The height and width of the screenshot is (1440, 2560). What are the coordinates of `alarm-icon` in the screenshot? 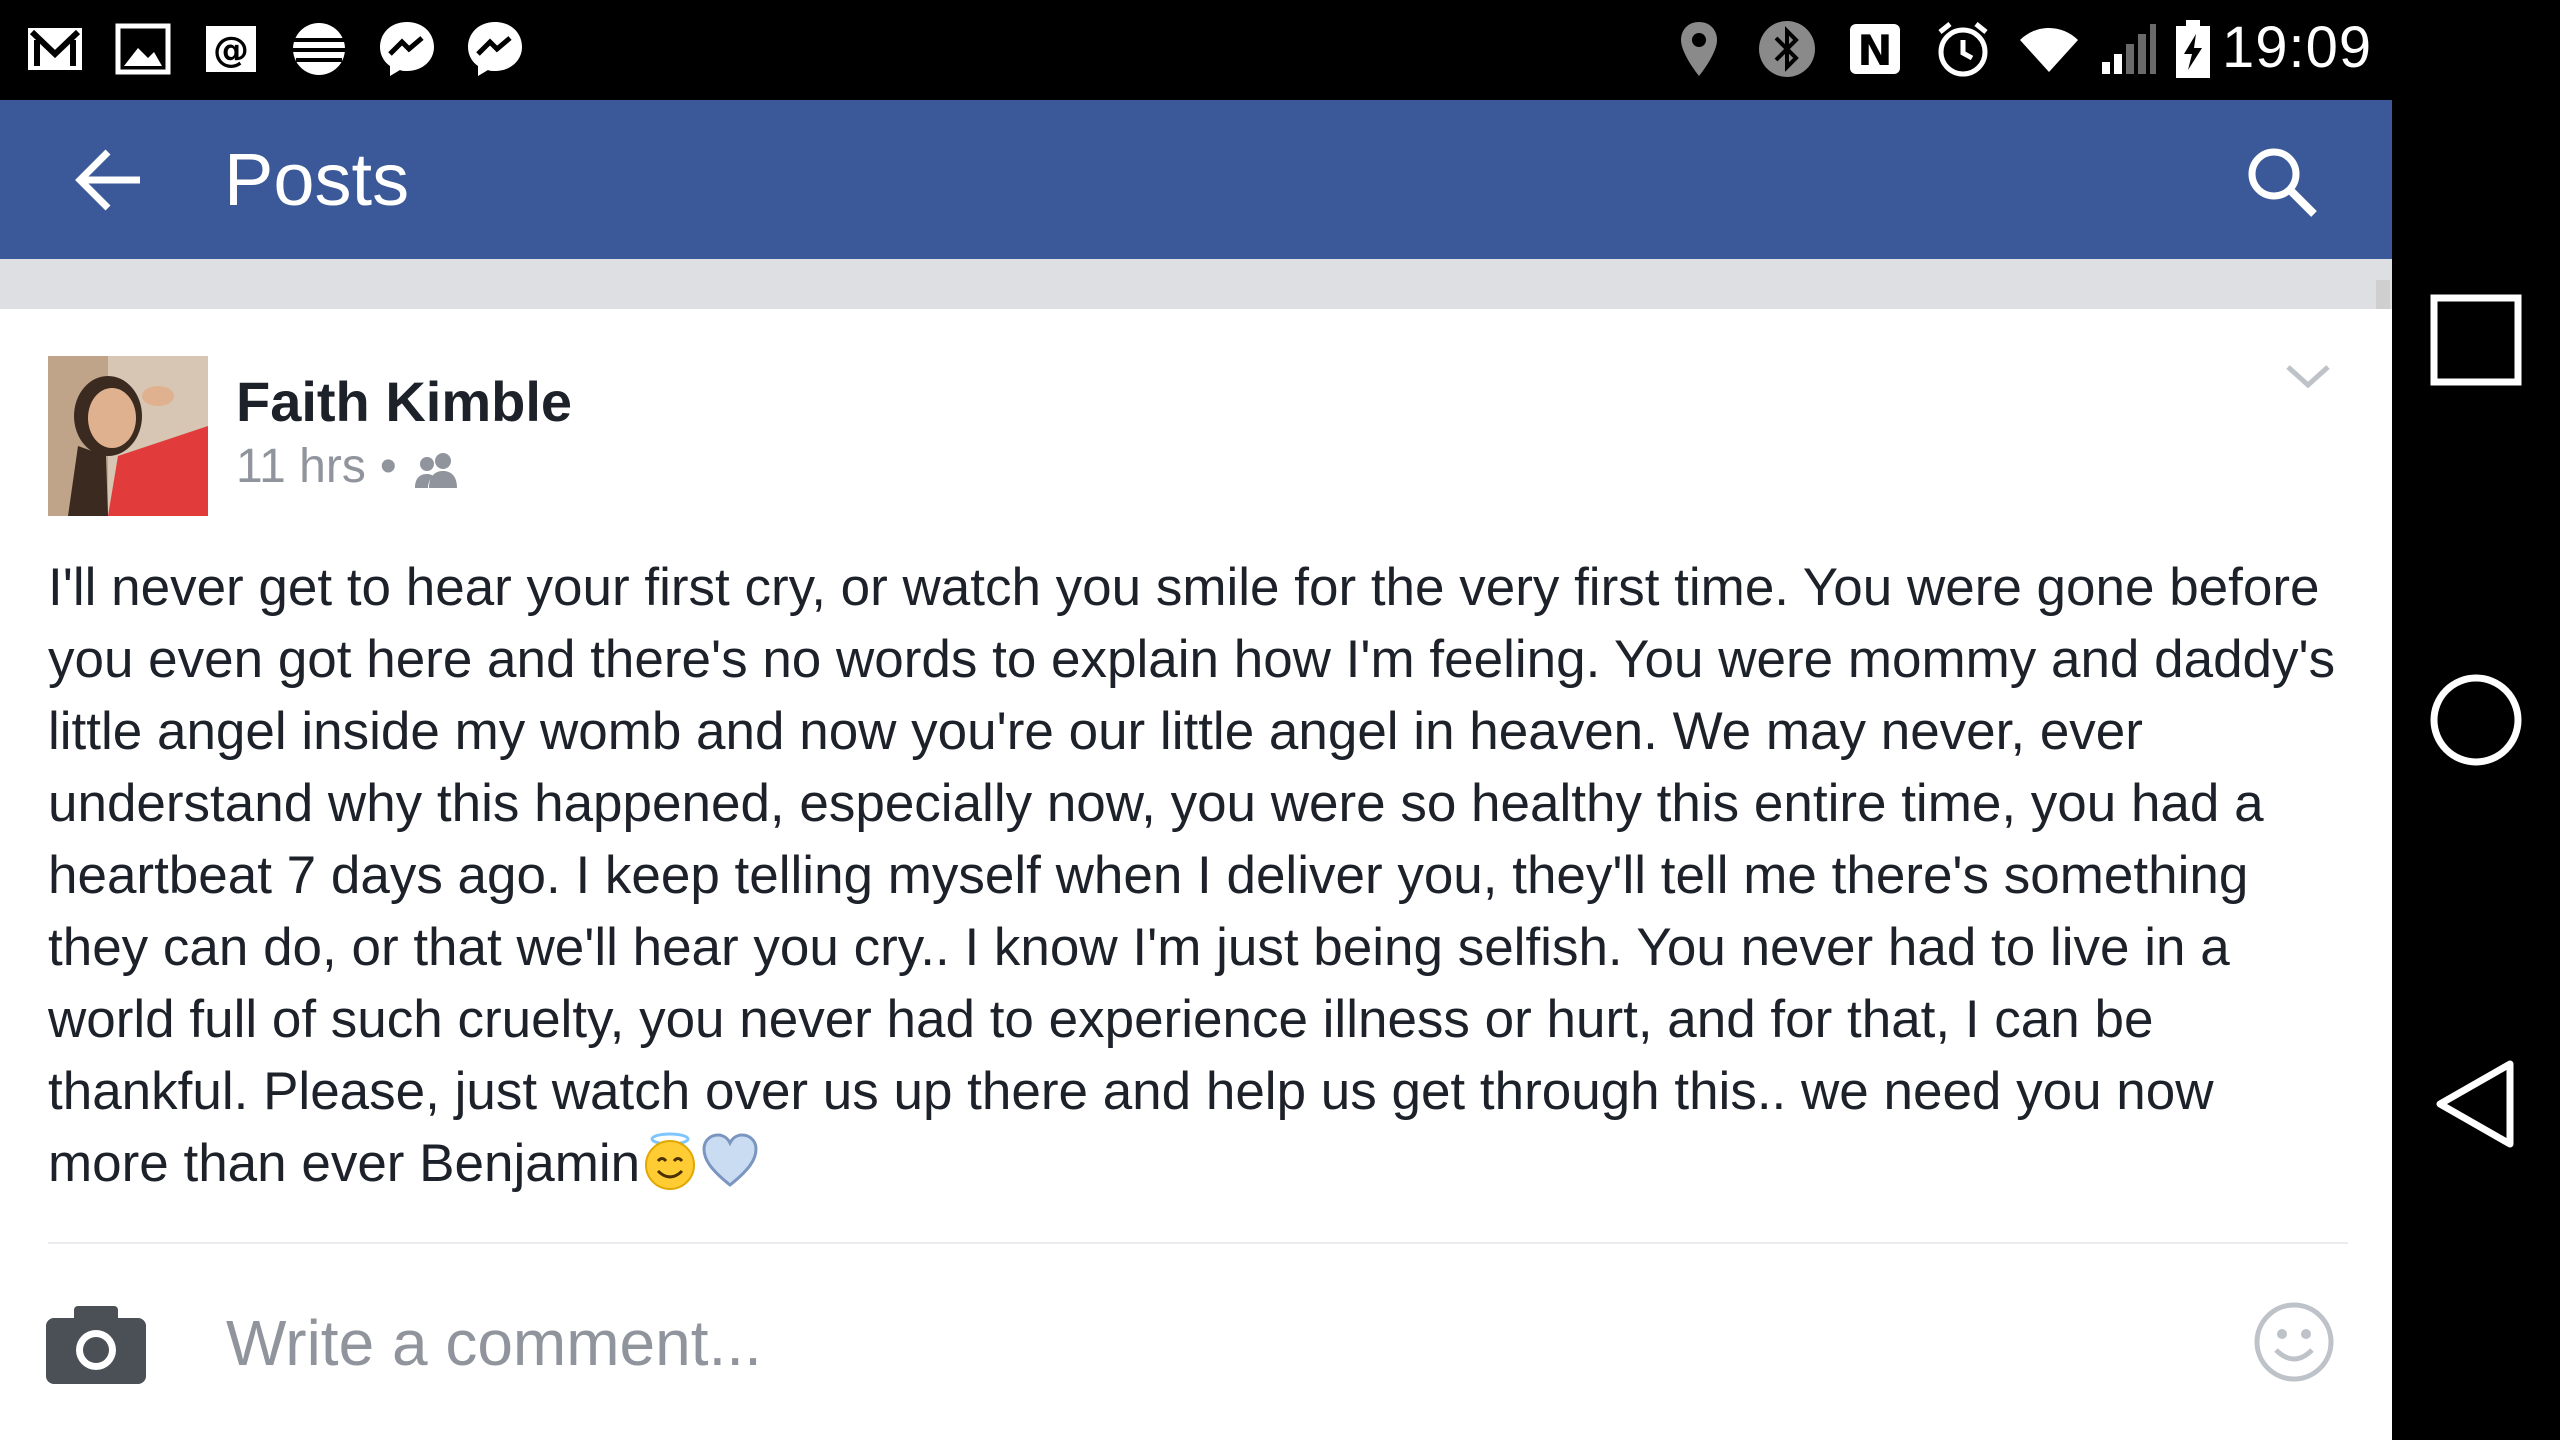 It's located at (1963, 49).